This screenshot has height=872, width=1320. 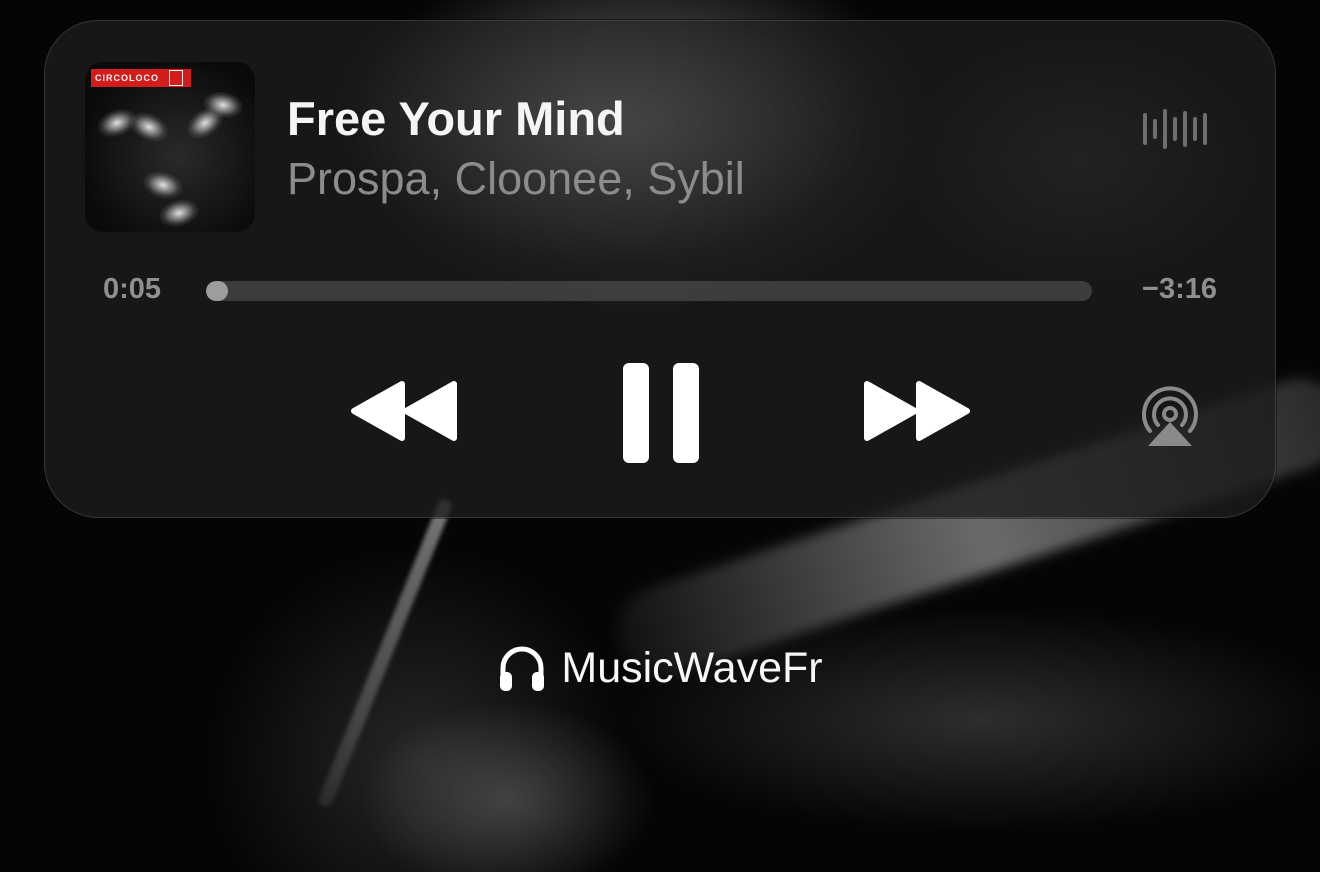 I want to click on headphones-icon, so click(x=522, y=668).